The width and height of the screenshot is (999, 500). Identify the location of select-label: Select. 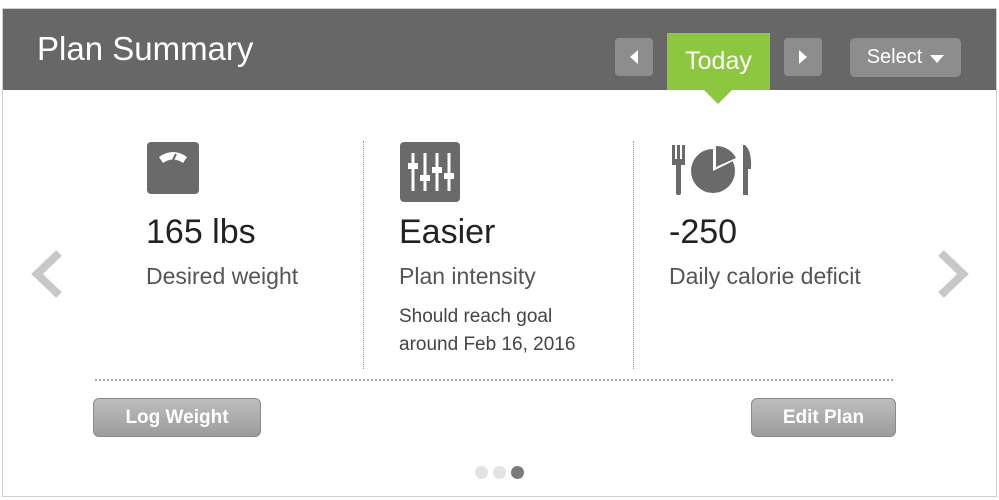
(894, 57).